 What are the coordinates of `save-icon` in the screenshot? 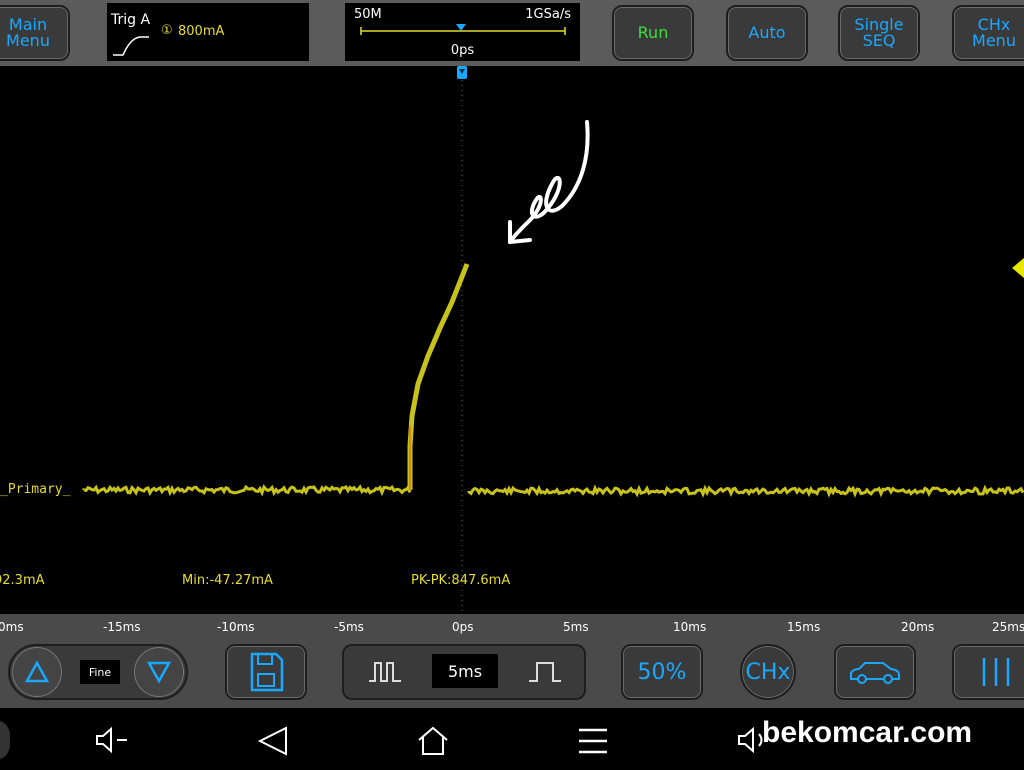 It's located at (267, 672).